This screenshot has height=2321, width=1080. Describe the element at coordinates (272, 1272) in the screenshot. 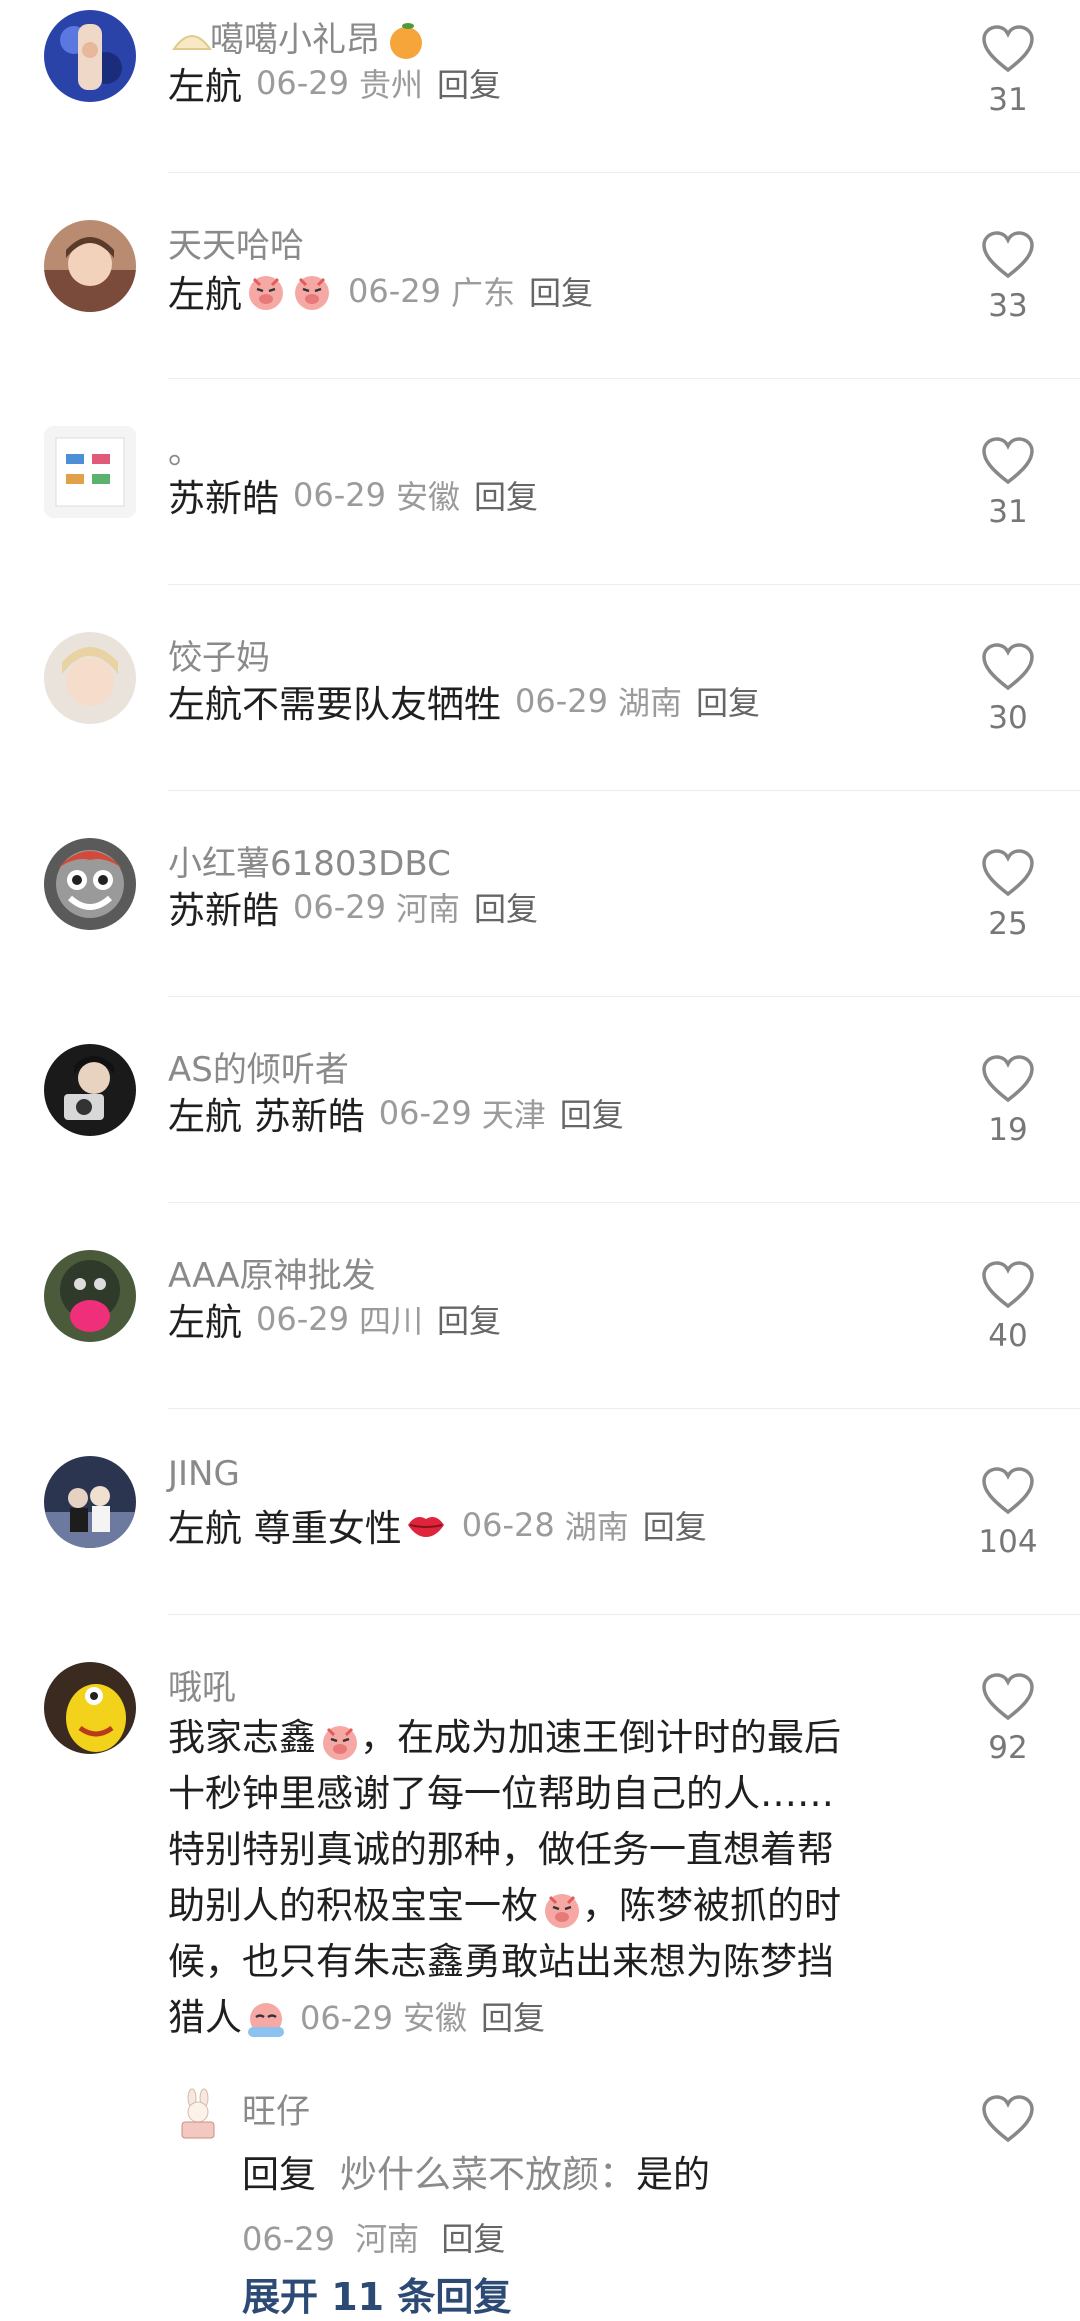

I see `comment-username: AAA原神批发` at that location.